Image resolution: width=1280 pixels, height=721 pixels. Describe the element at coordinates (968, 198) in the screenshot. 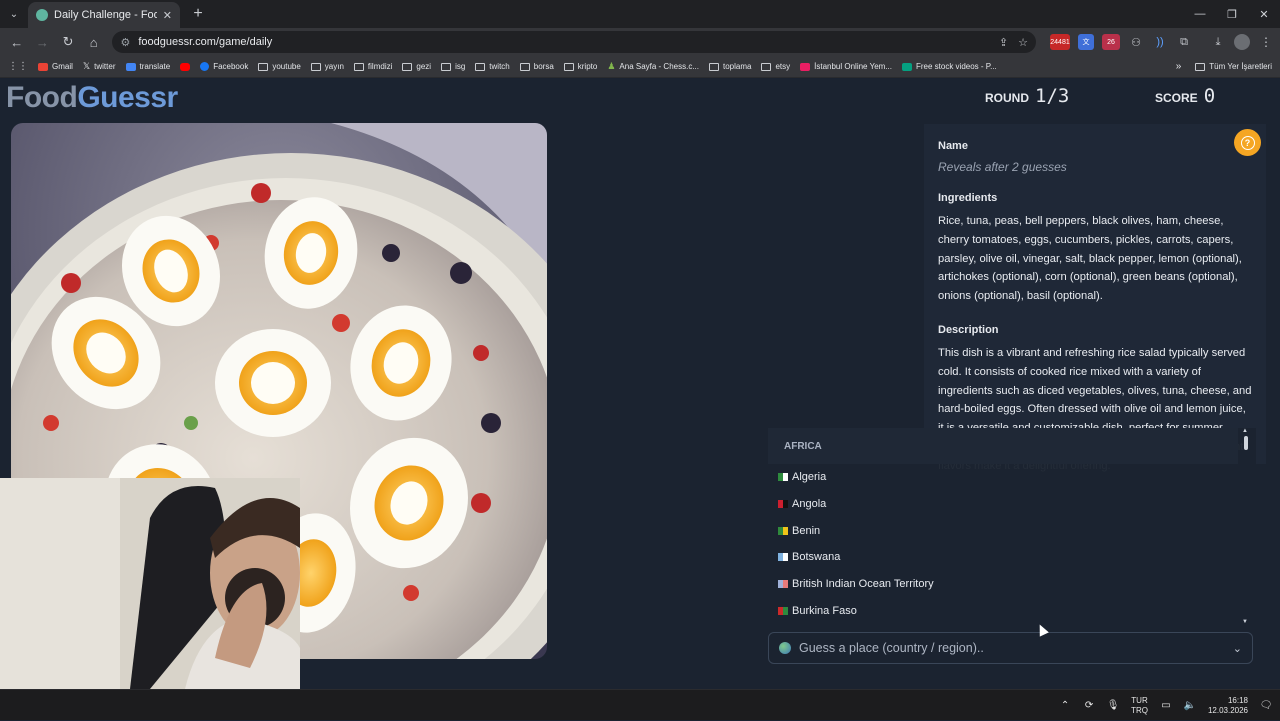

I see `ingredients-label: Ingredients` at that location.